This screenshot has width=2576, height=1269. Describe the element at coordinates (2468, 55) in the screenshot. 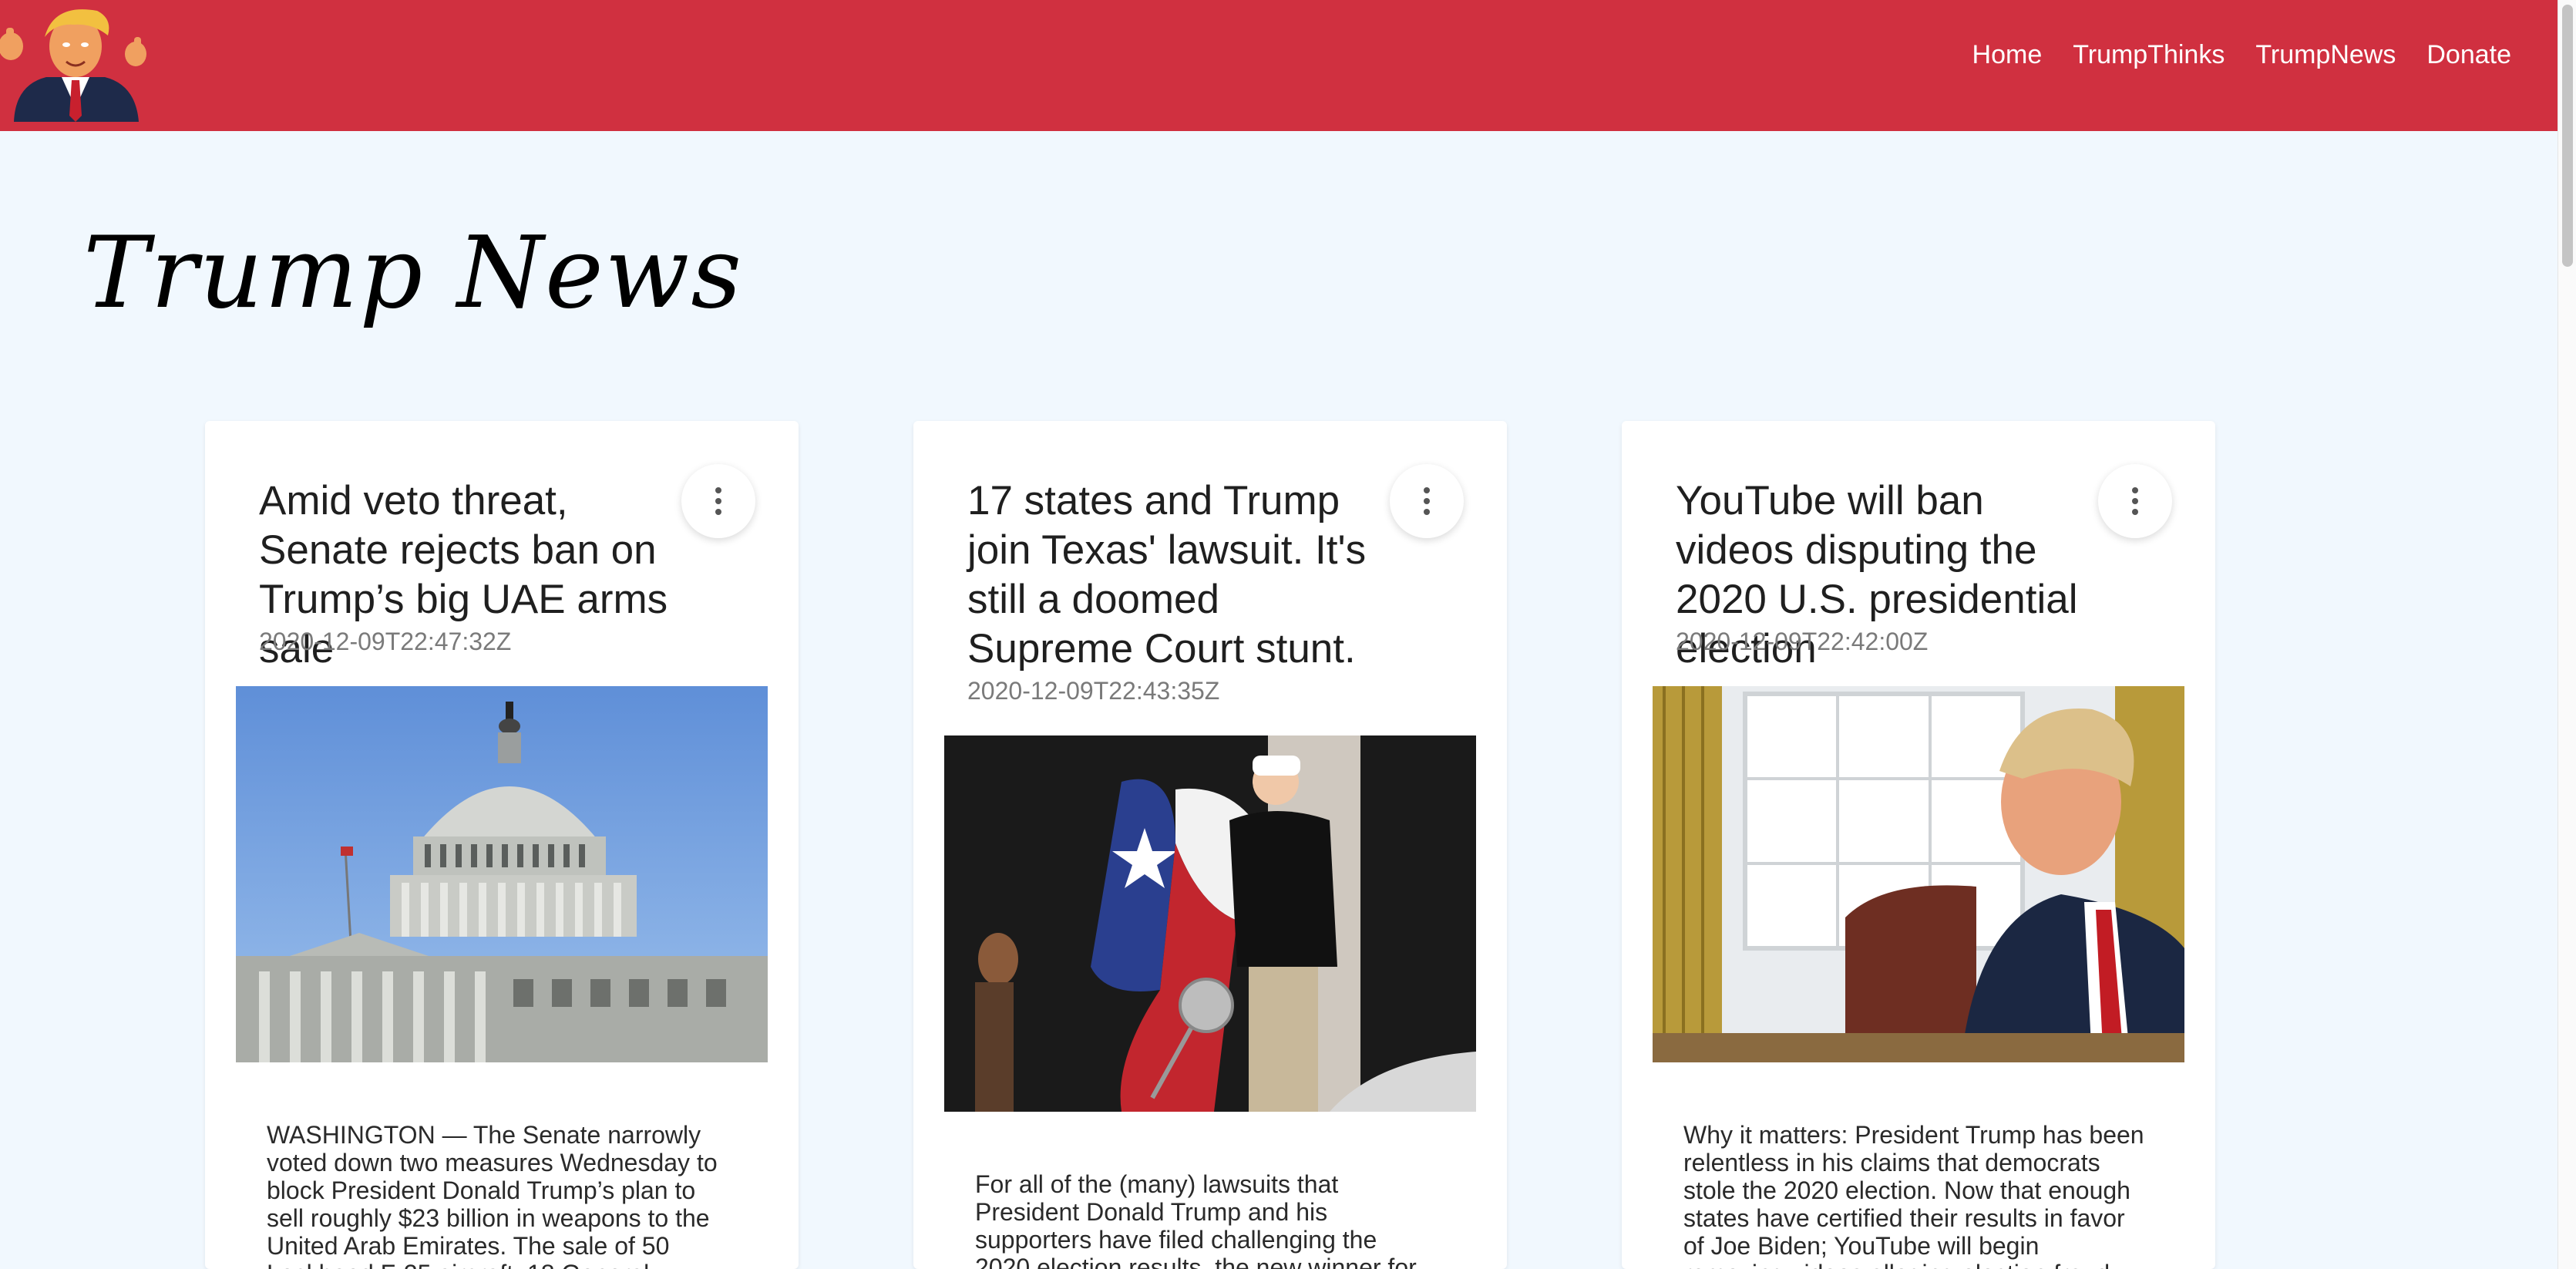

I see `nav-donate-link: Donate` at that location.